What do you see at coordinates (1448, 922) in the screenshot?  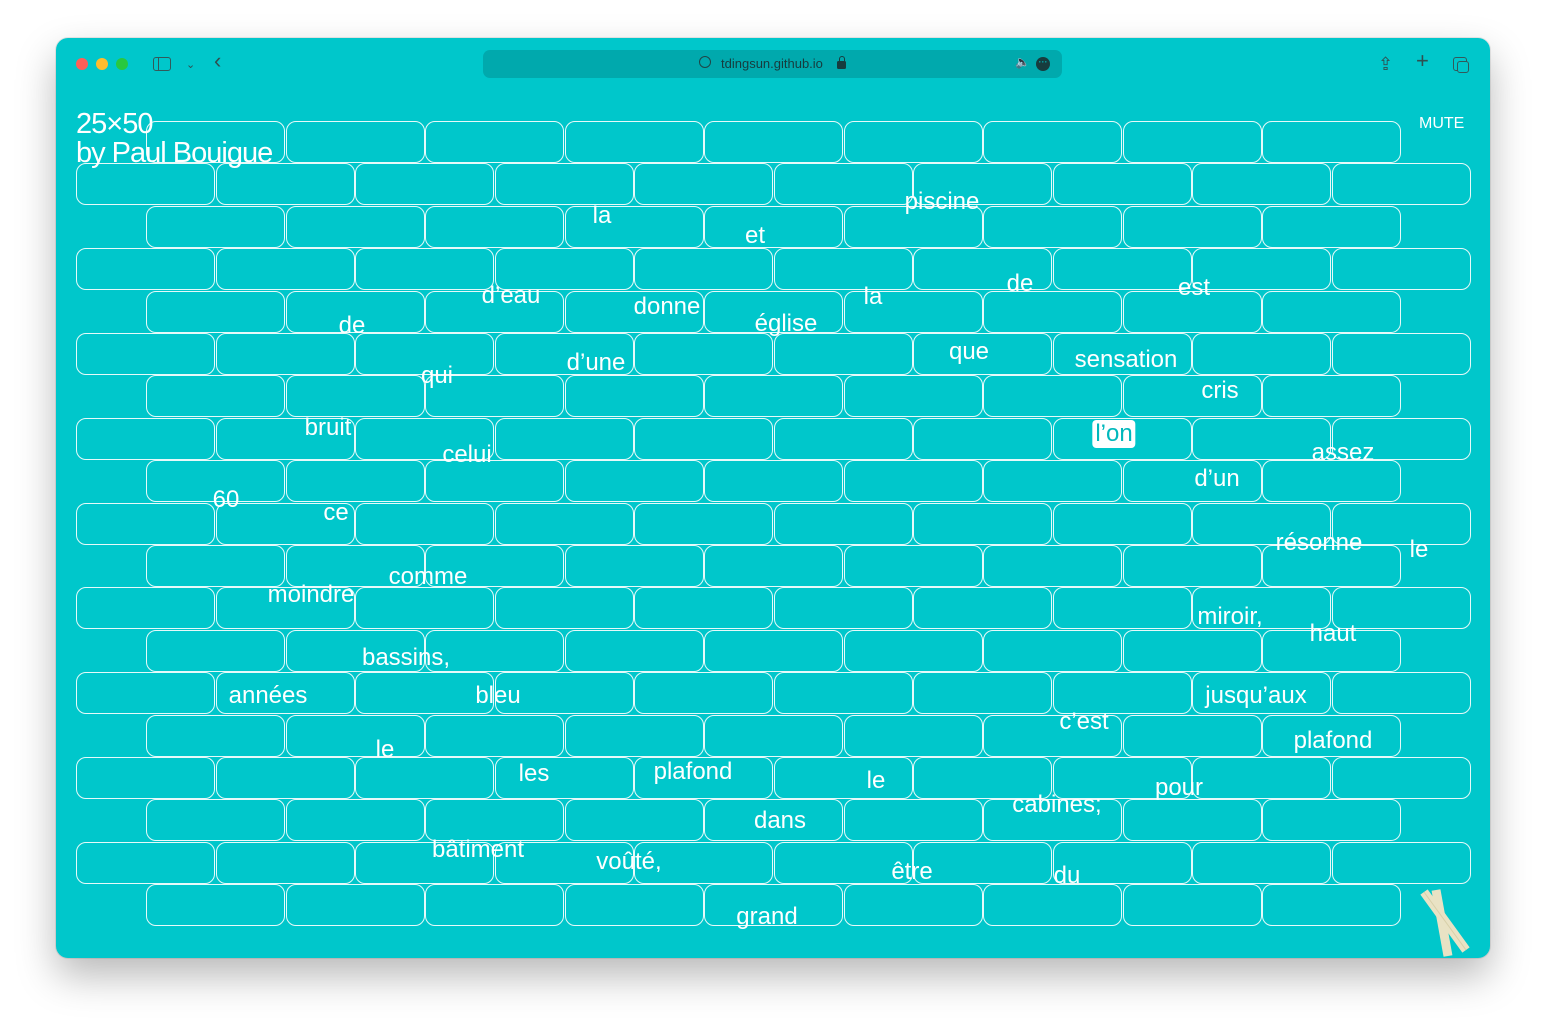 I see `crossed-sticks-icon` at bounding box center [1448, 922].